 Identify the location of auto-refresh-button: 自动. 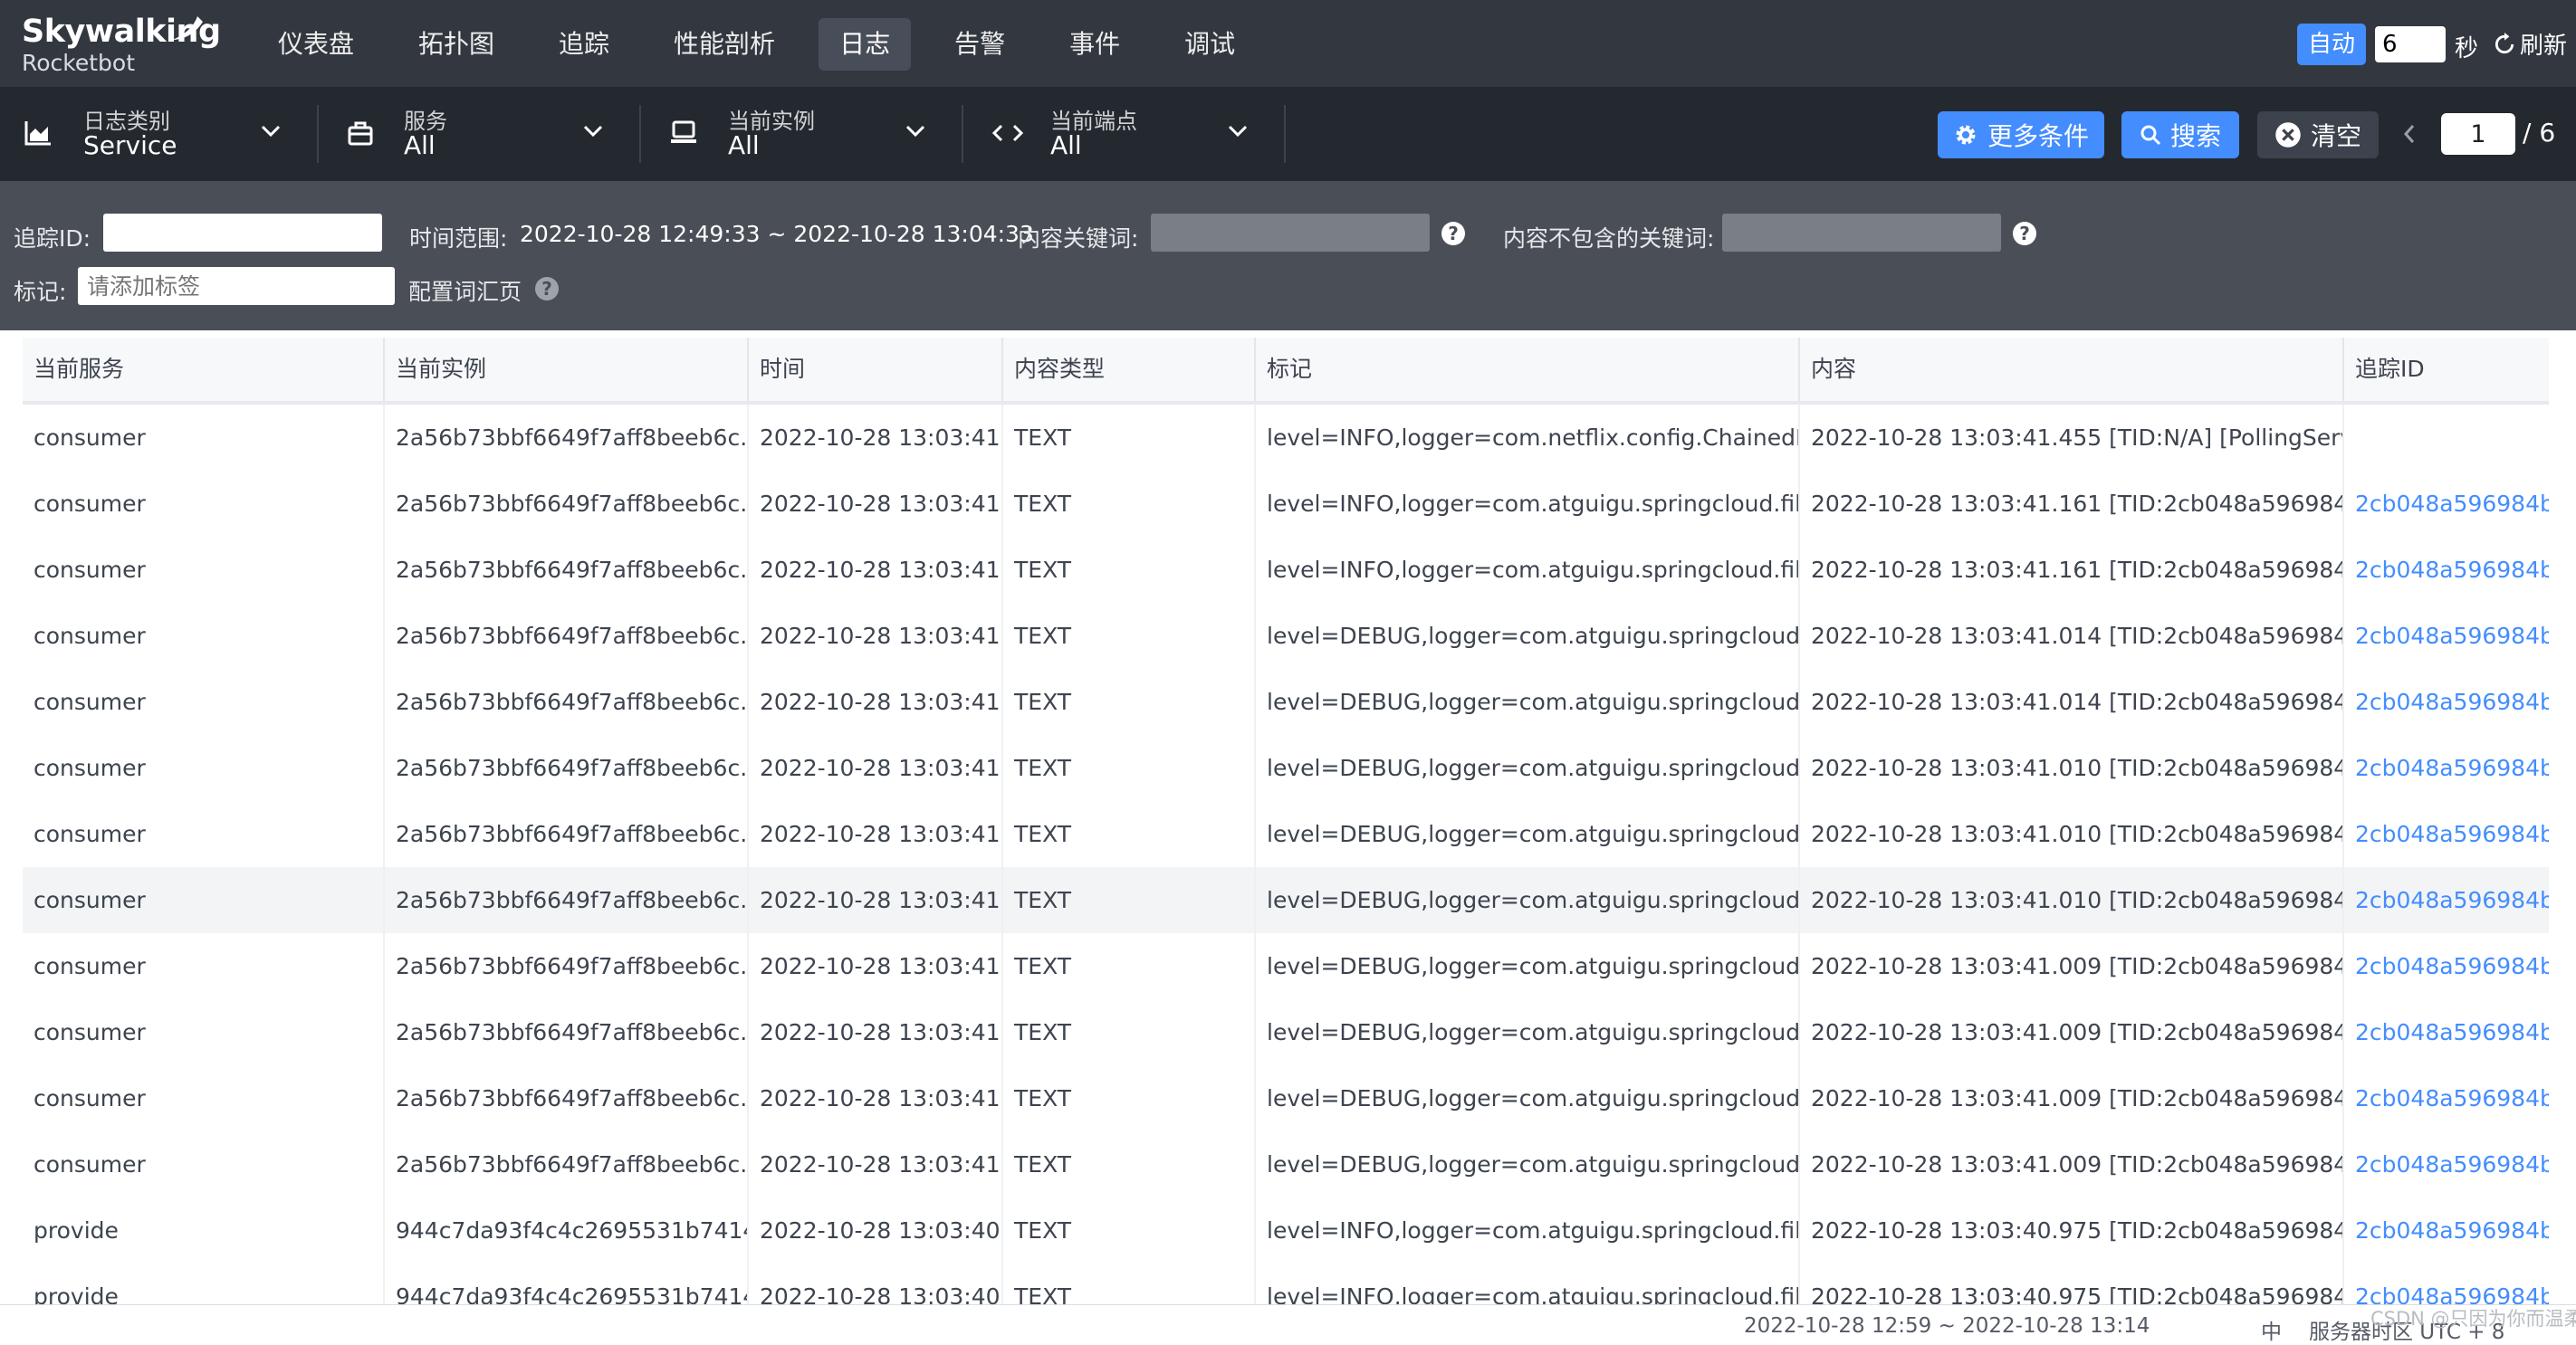
(2331, 44).